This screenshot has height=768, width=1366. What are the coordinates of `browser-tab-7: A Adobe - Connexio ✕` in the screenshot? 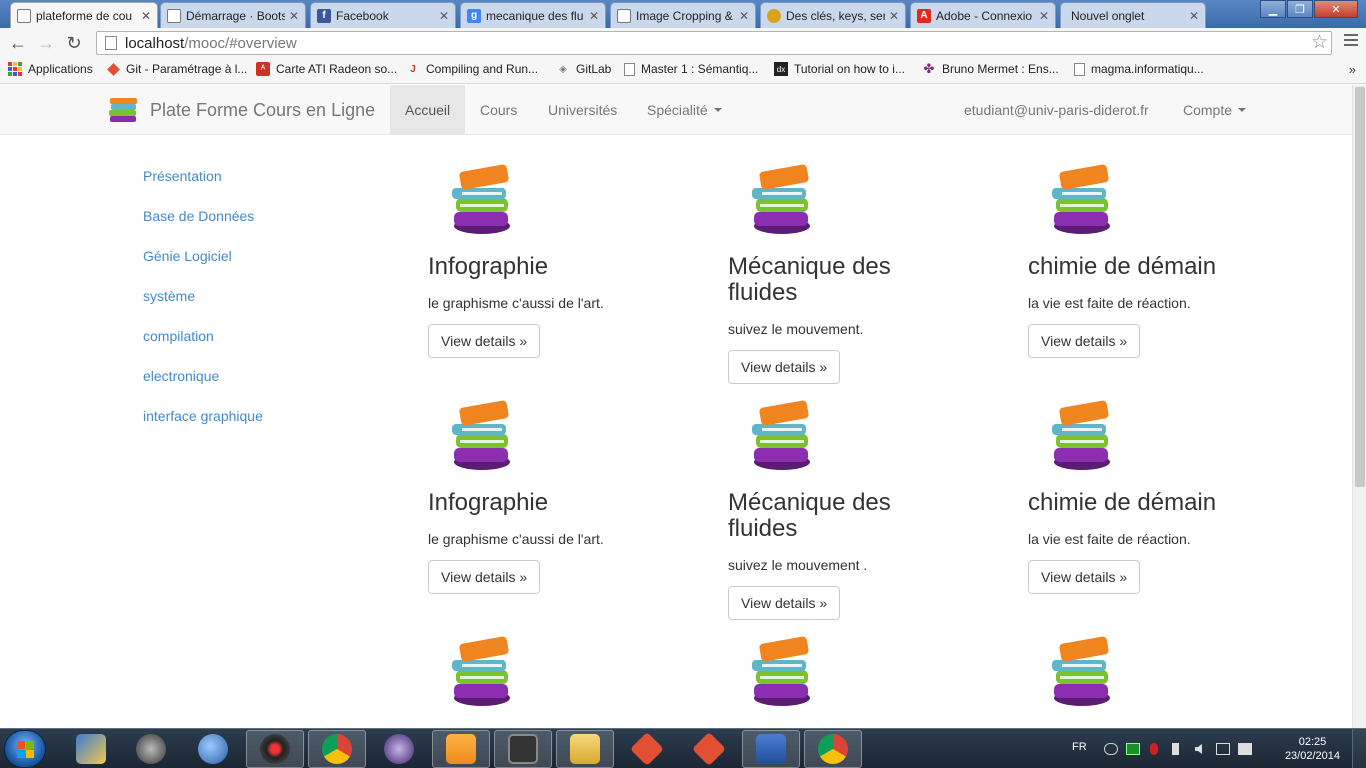 It's located at (983, 15).